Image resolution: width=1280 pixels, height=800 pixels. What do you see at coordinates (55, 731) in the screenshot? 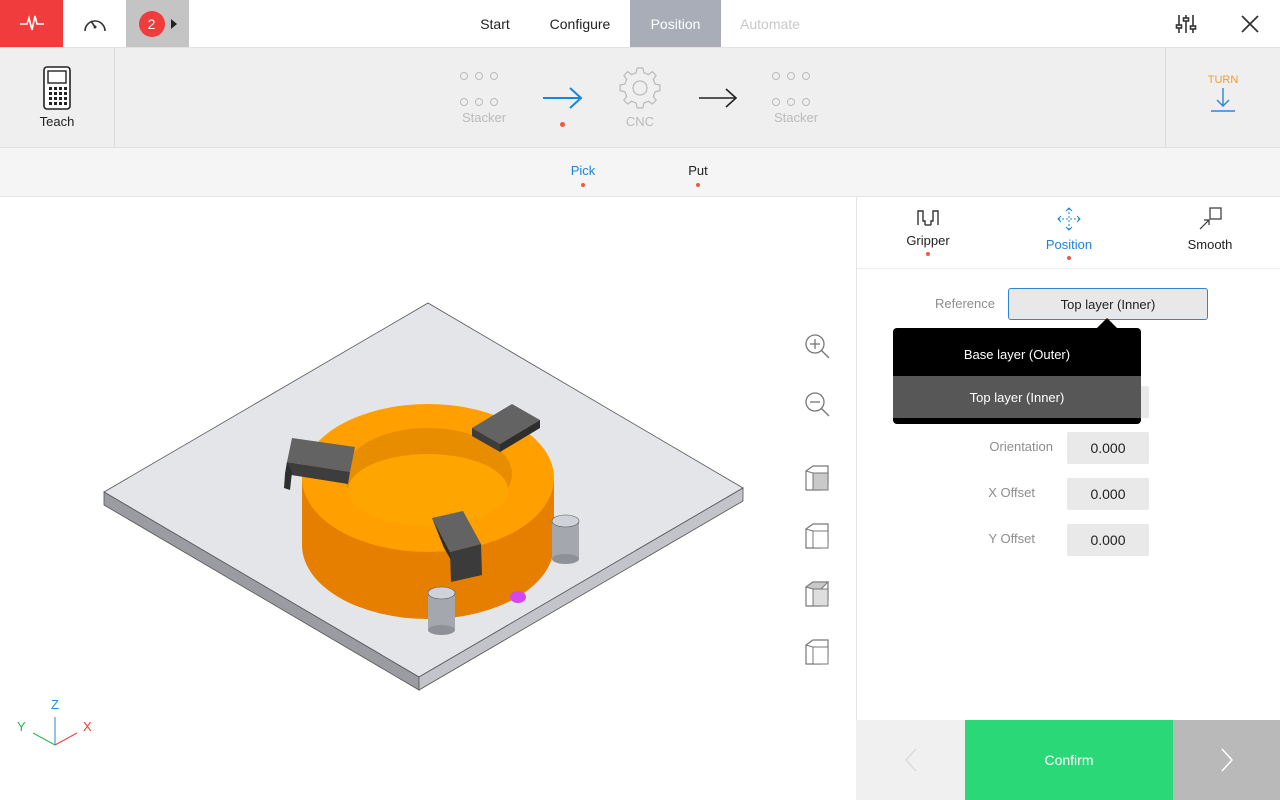
I see `axis-triad` at bounding box center [55, 731].